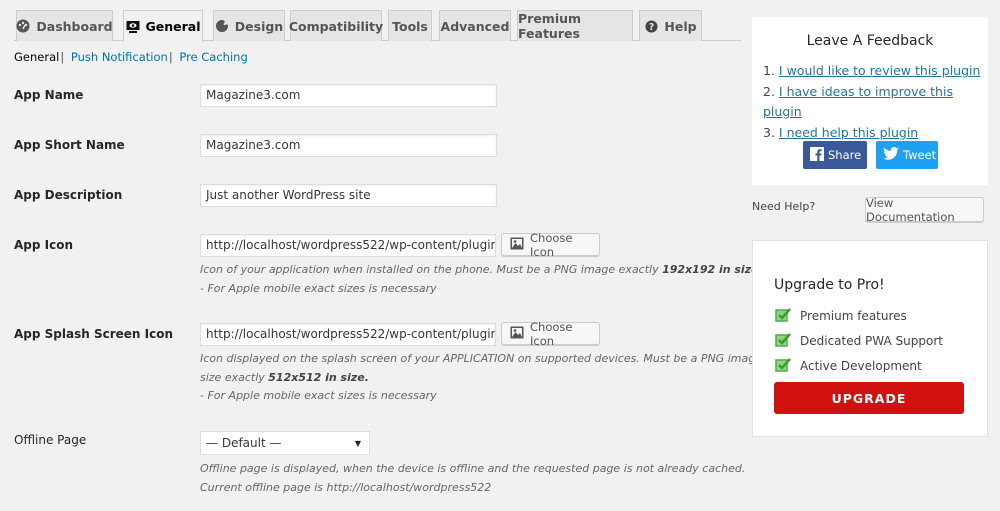 Image resolution: width=1000 pixels, height=511 pixels. Describe the element at coordinates (37, 57) in the screenshot. I see `subnav-current: General` at that location.